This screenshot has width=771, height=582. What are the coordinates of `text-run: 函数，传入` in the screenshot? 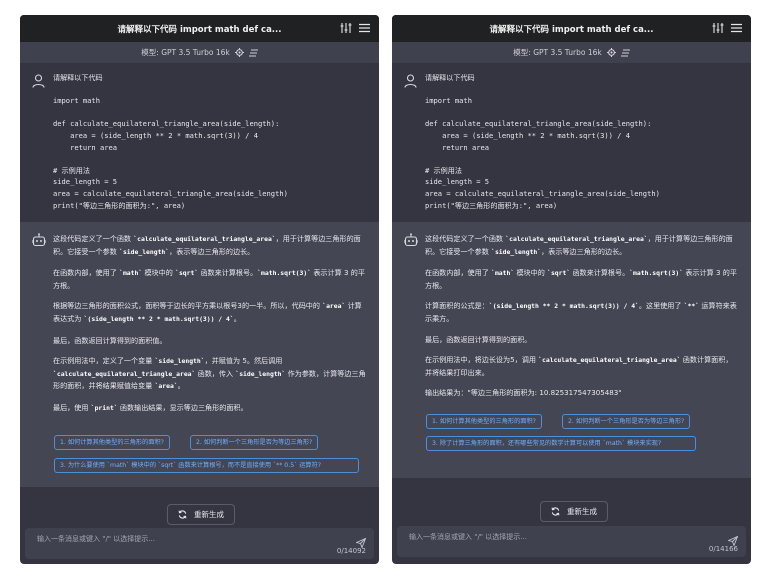 It's located at (215, 373).